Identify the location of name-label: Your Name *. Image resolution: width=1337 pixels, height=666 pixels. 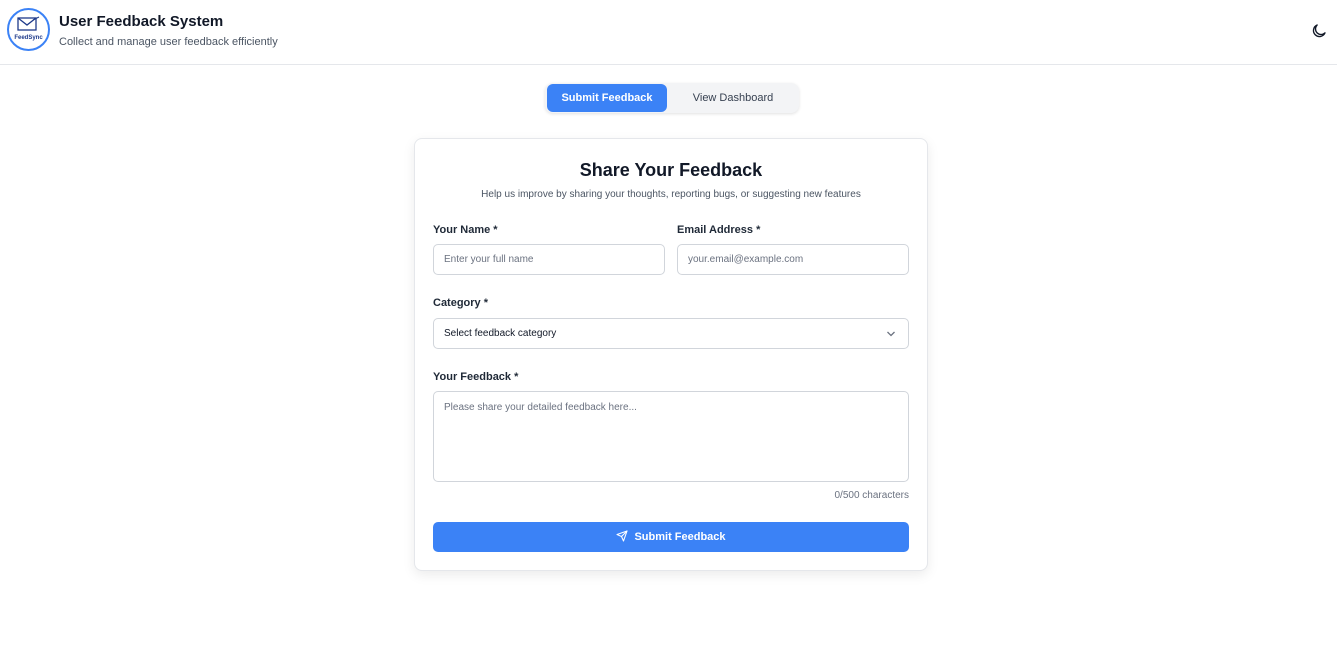
(465, 230).